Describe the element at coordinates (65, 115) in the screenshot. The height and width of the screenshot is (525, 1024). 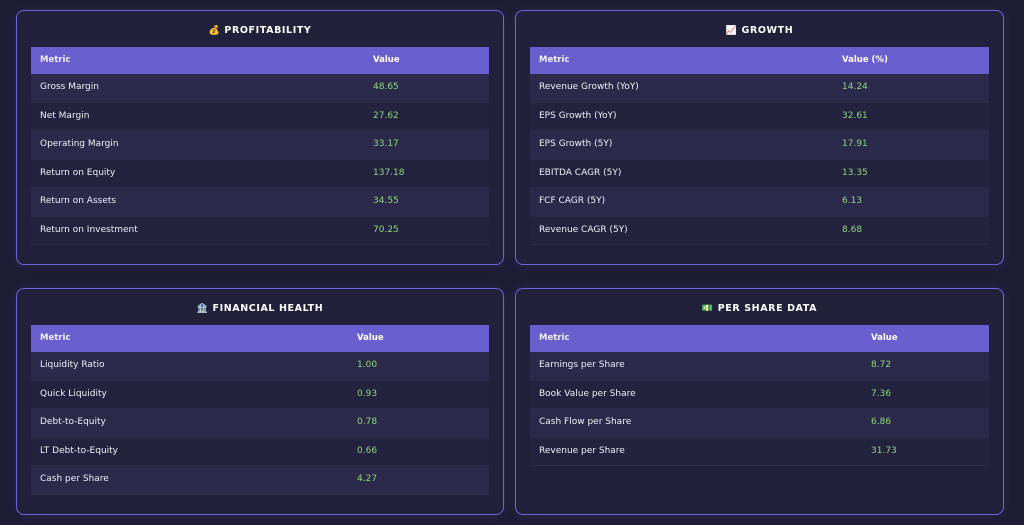
I see `metric-name: Net Margin` at that location.